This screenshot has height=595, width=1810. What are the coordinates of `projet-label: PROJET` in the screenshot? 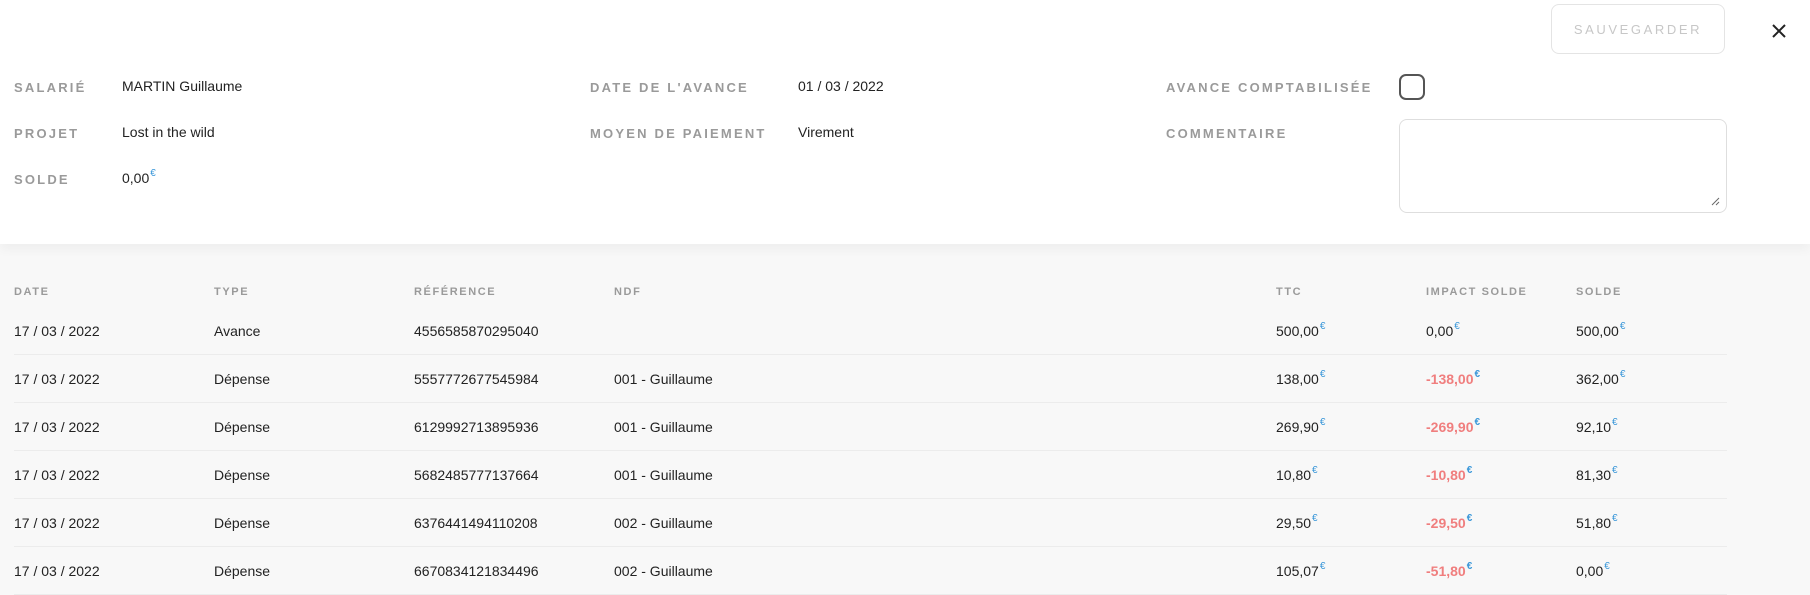 It's located at (47, 133).